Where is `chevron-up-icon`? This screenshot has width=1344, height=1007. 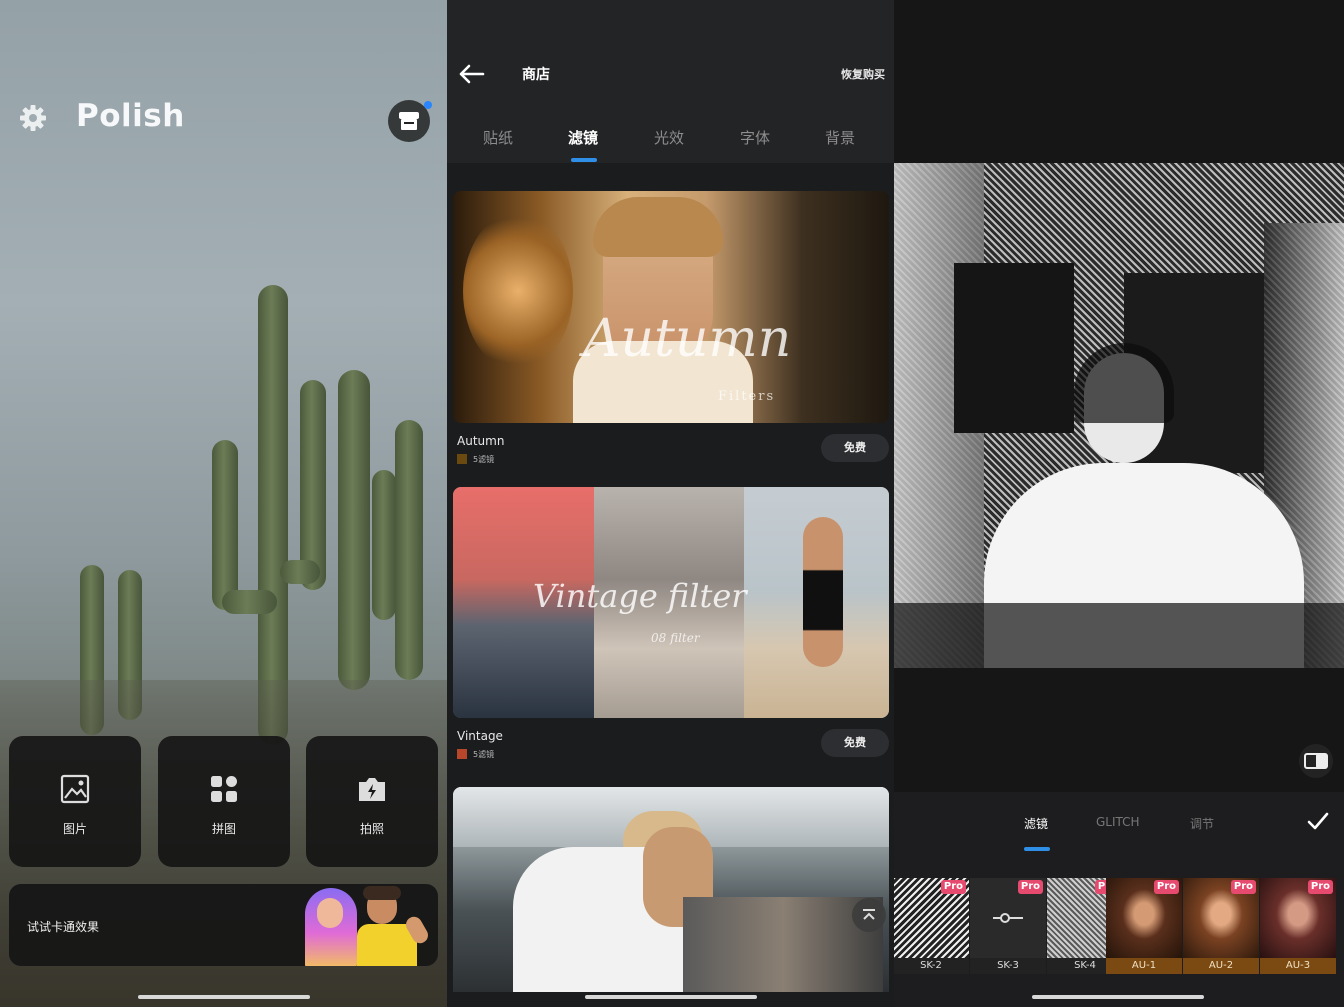
chevron-up-icon is located at coordinates (869, 914).